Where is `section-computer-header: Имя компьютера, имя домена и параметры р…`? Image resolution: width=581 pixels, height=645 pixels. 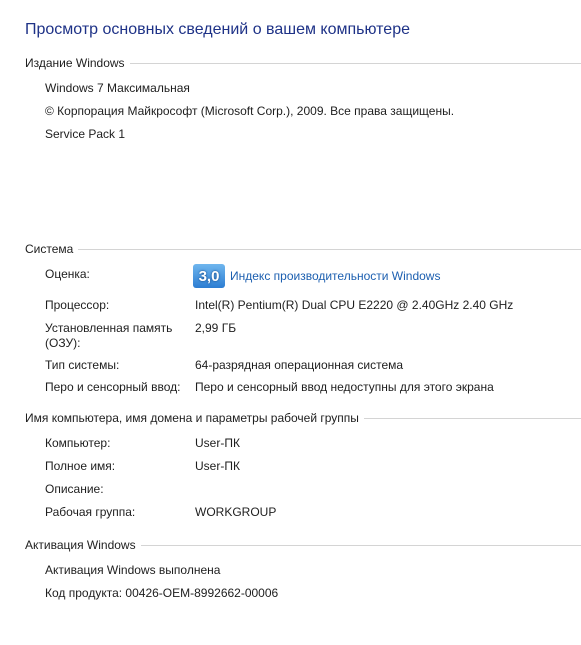
section-computer-header: Имя компьютера, имя домена и параметры р… is located at coordinates (303, 418).